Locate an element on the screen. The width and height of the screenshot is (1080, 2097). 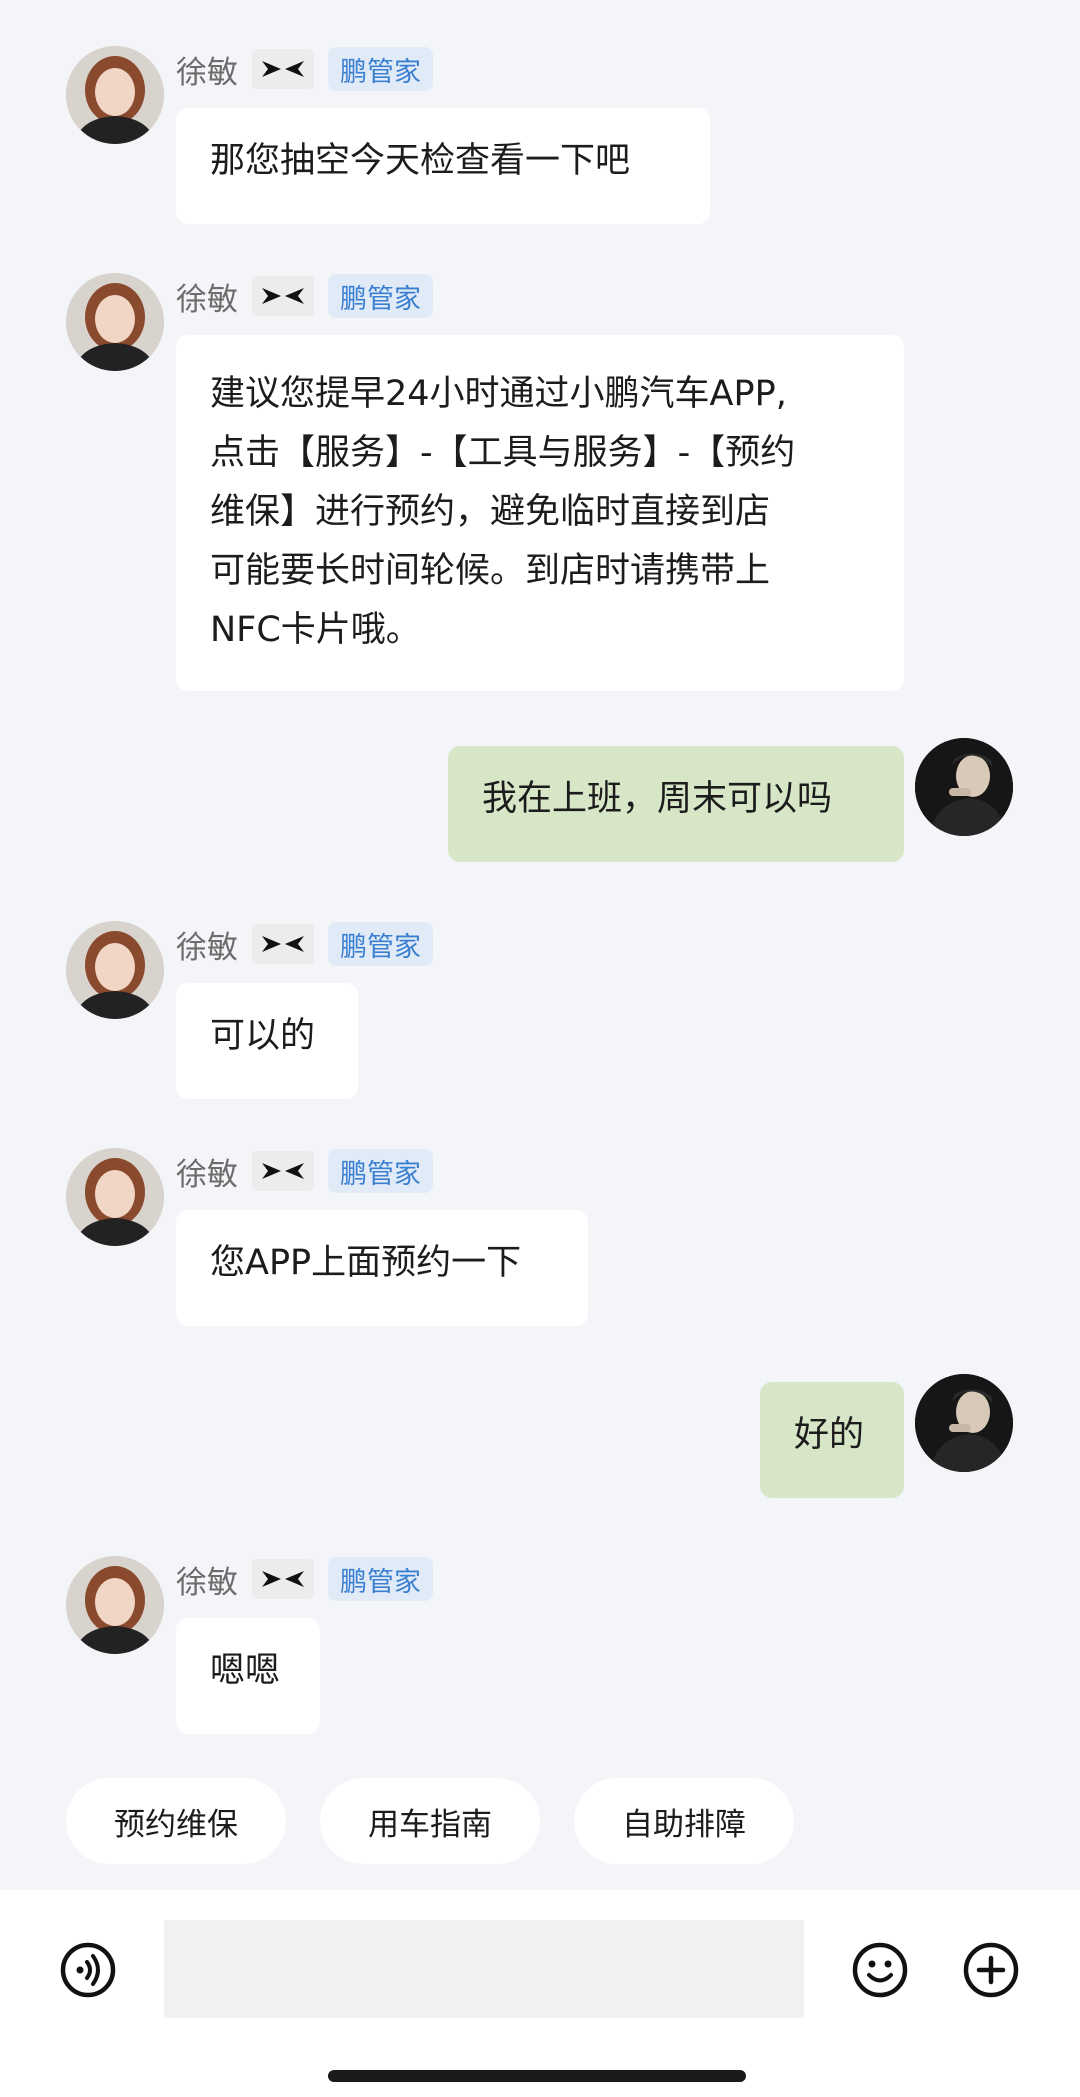
message-input is located at coordinates (484, 1969).